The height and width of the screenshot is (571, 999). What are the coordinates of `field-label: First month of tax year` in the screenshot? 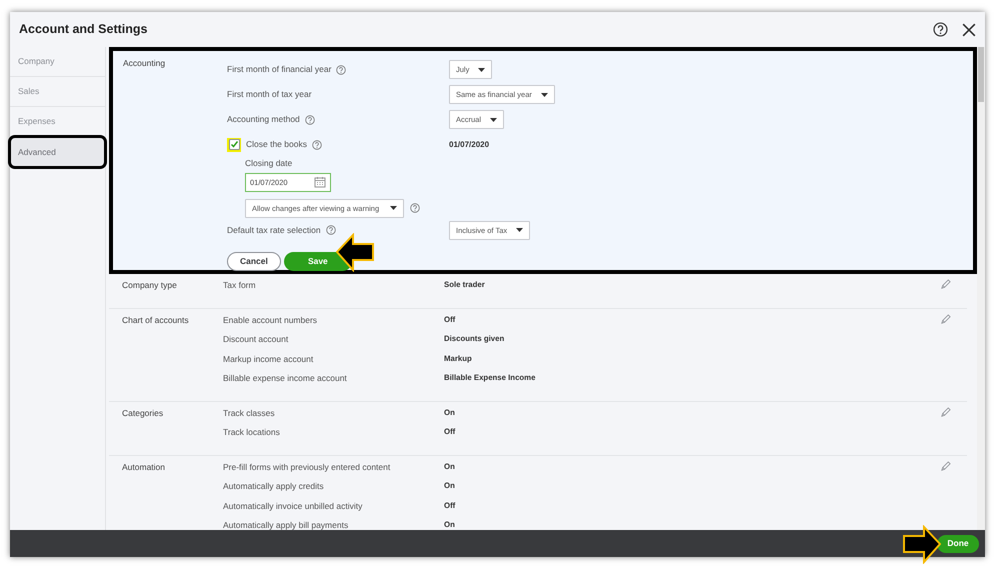 It's located at (269, 94).